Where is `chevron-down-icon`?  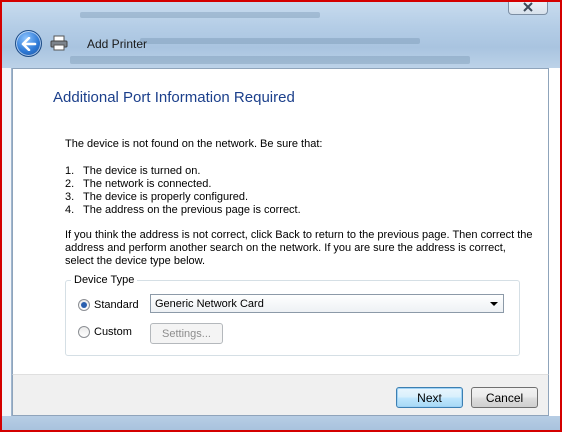
chevron-down-icon is located at coordinates (494, 304).